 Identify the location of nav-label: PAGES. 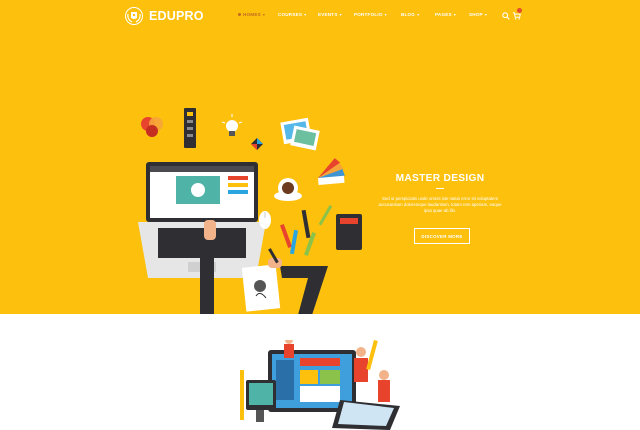
(443, 14).